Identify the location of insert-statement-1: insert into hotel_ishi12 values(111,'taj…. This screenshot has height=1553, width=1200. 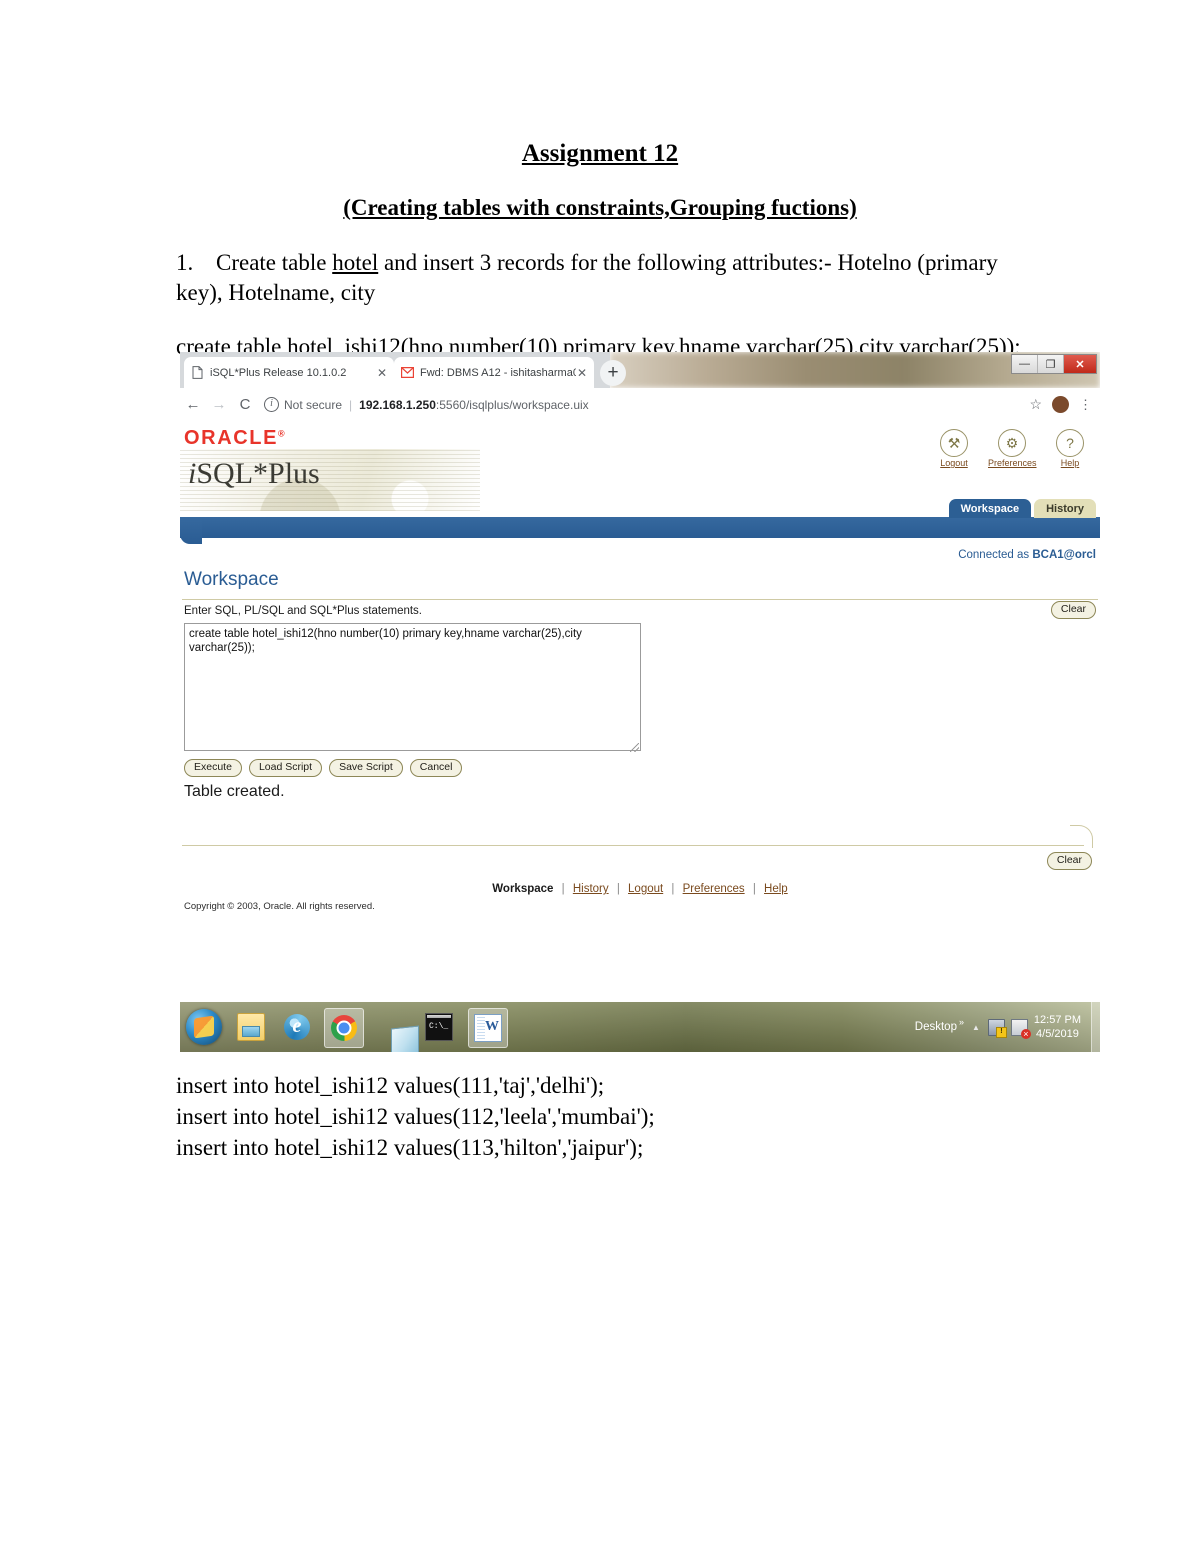
(390, 1085).